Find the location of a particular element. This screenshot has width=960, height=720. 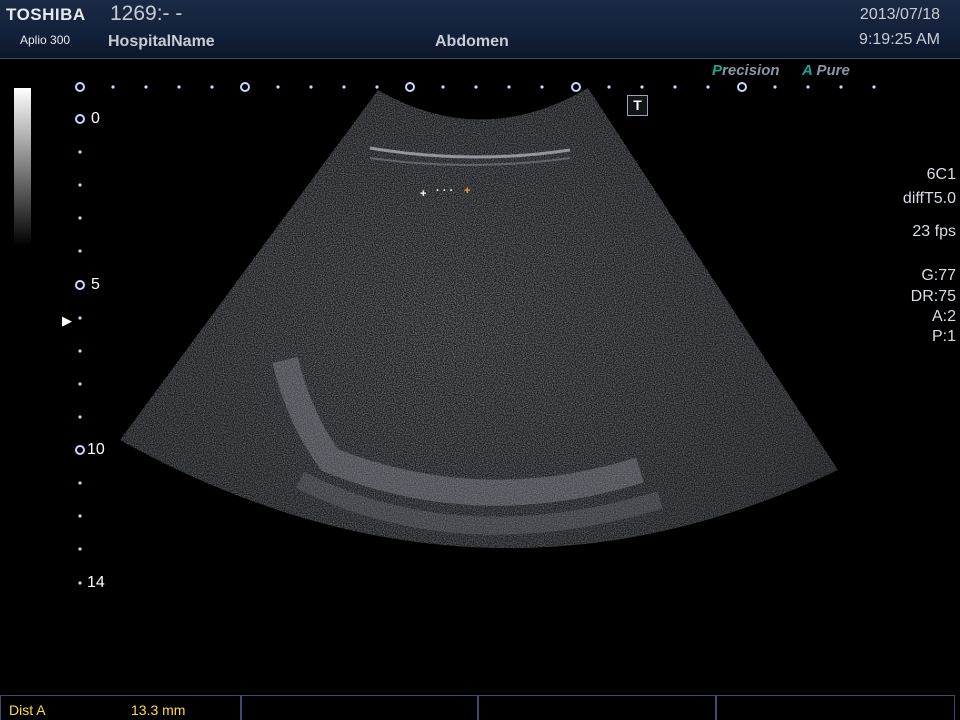

depth-scale is located at coordinates (80, 349).